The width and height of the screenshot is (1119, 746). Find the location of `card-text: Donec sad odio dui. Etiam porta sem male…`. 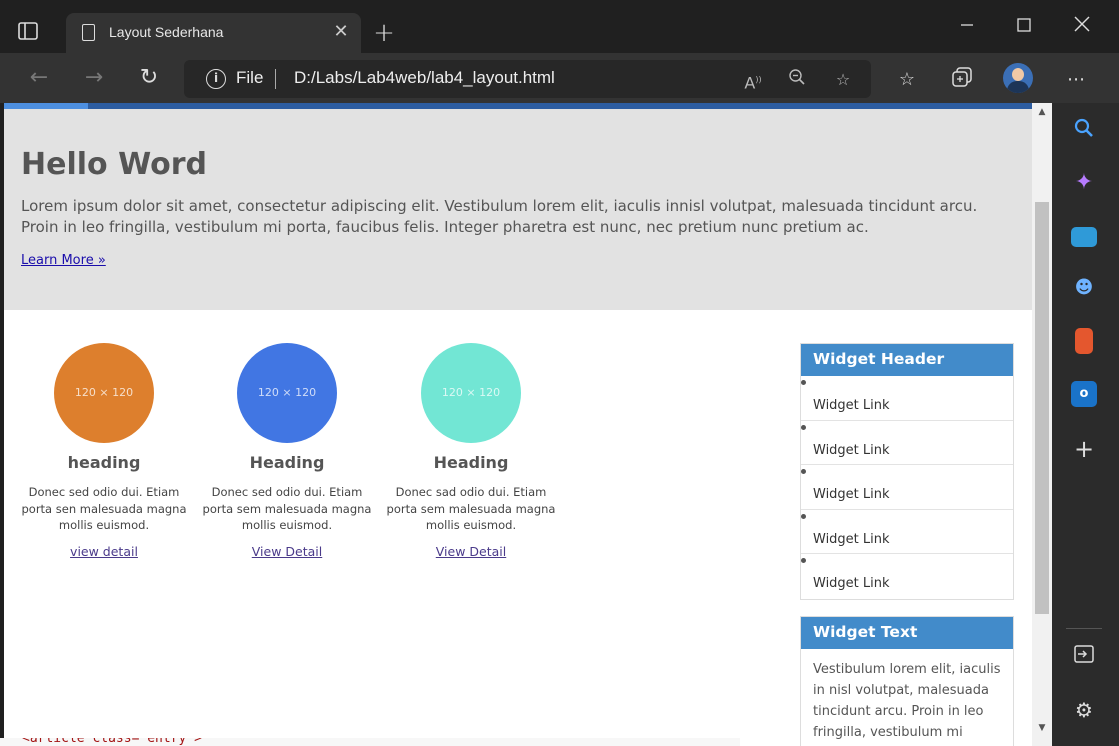

card-text: Donec sad odio dui. Etiam porta sem male… is located at coordinates (471, 508).